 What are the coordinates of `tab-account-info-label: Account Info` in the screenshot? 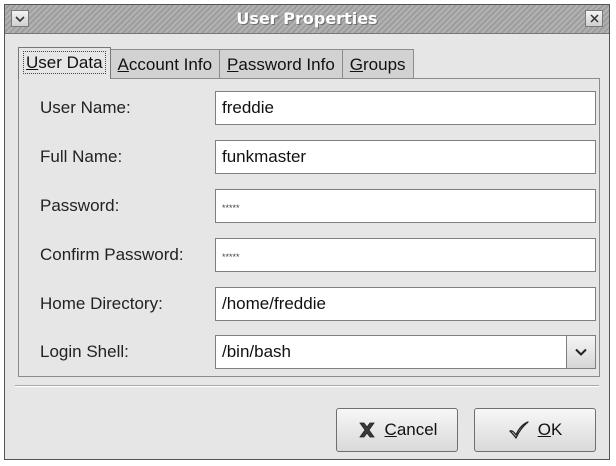 It's located at (165, 64).